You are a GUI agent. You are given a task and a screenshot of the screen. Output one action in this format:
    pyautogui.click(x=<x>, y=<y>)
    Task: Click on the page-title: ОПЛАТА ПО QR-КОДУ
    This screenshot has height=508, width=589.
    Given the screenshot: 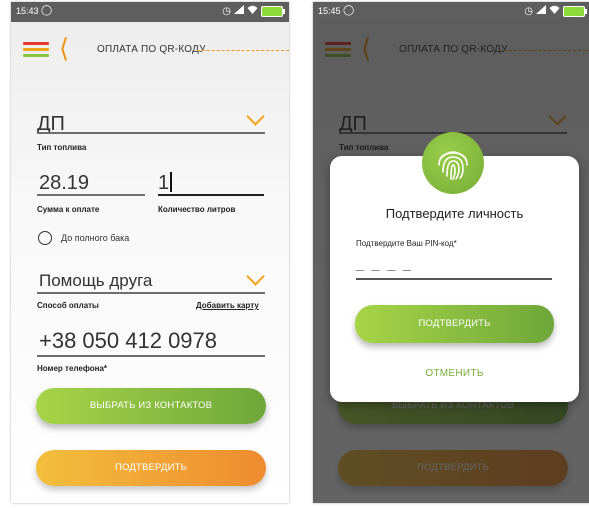 What is the action you would take?
    pyautogui.click(x=151, y=49)
    